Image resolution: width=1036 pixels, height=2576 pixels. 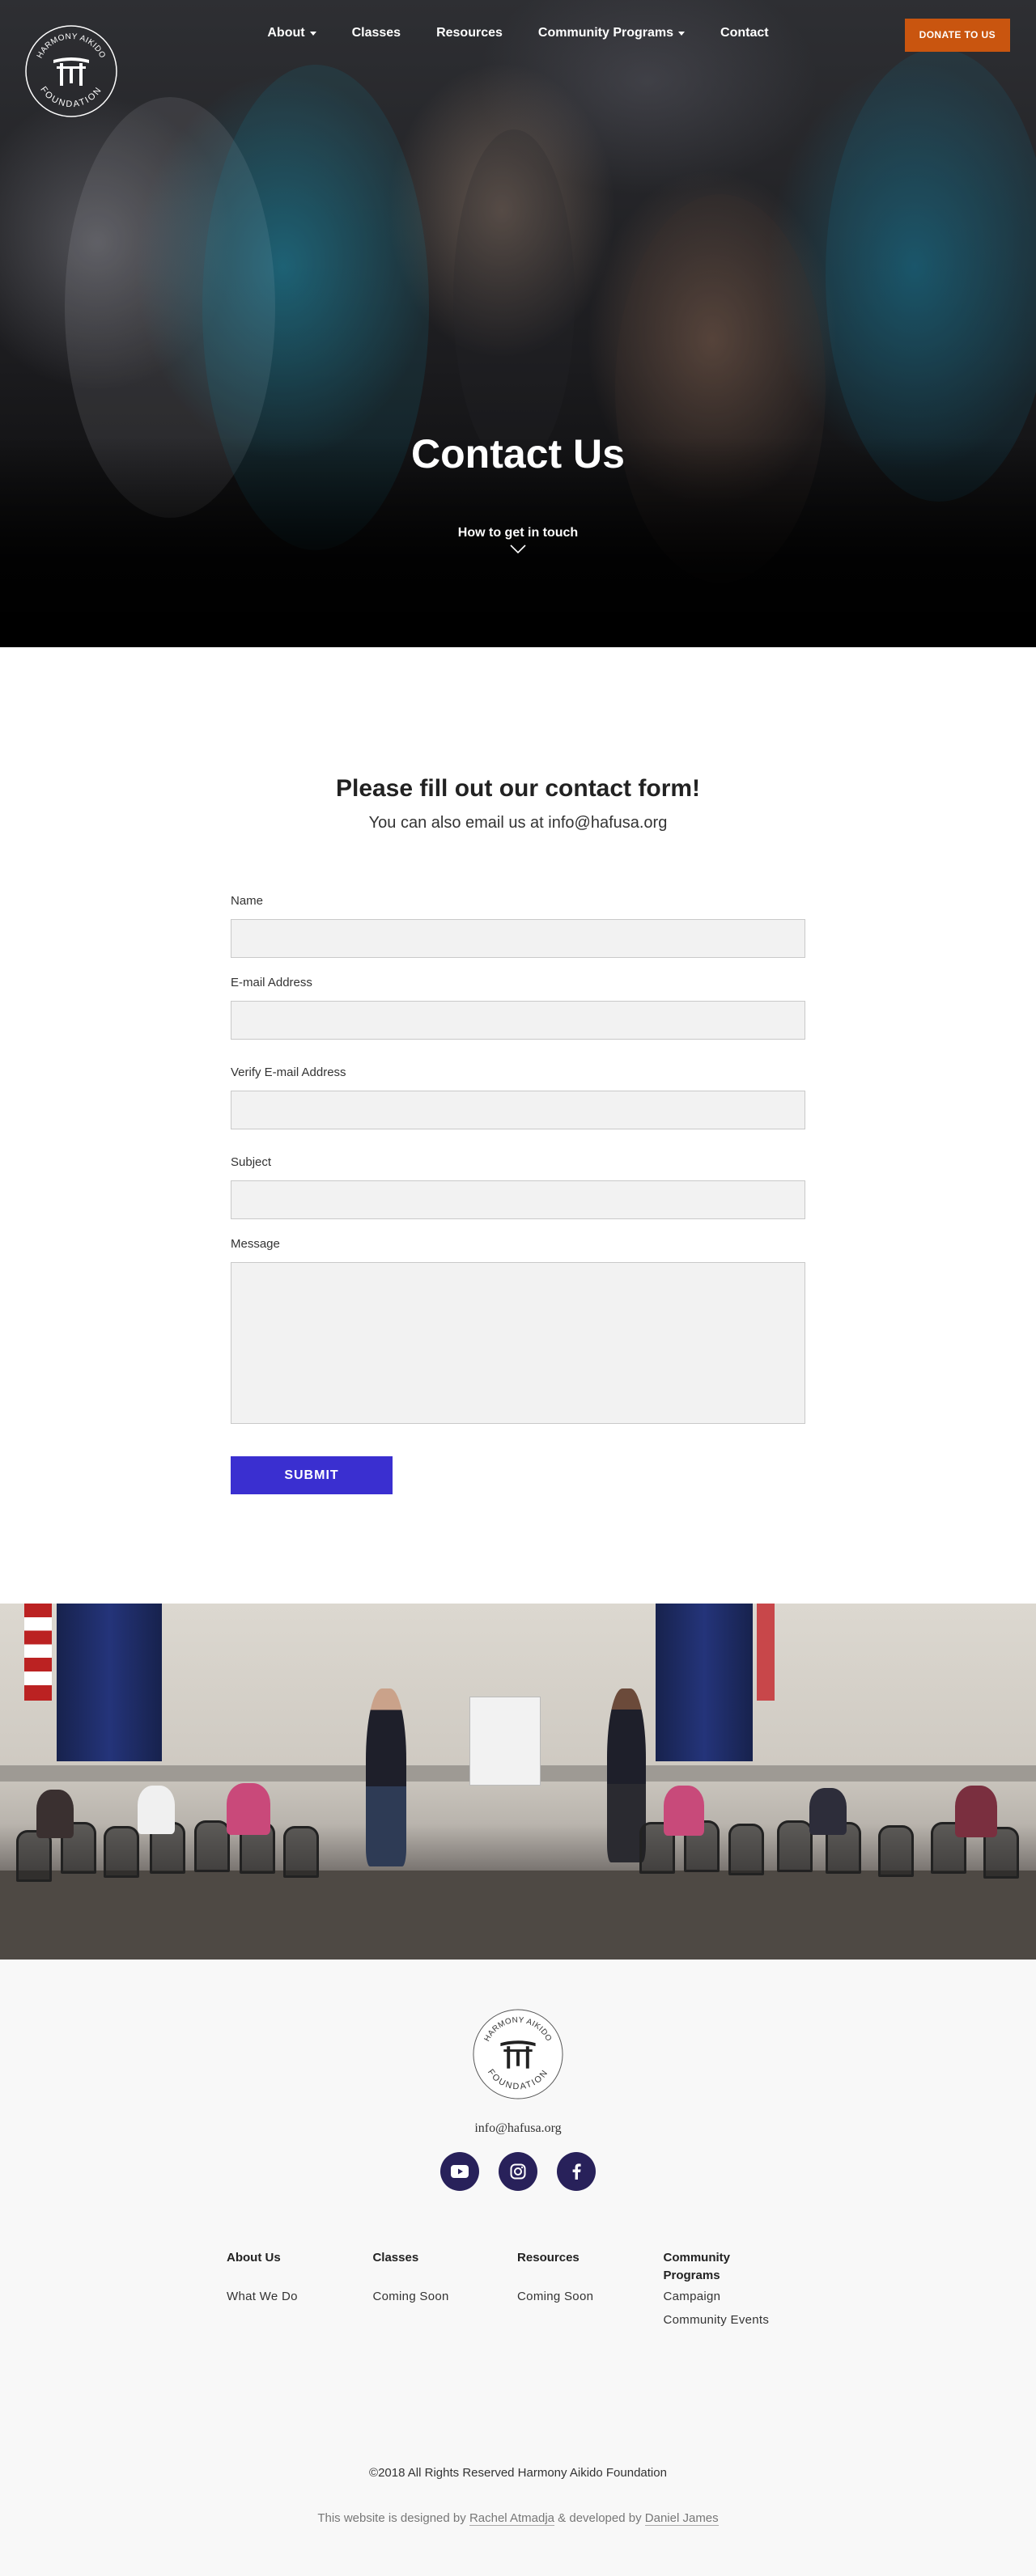 I want to click on footer-link: Community Events, so click(x=736, y=2320).